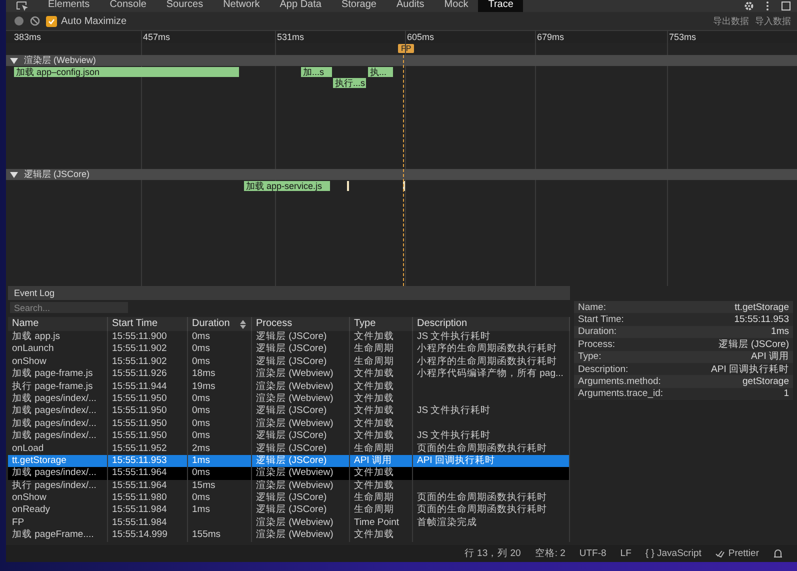  I want to click on detail-key: Type:, so click(590, 356).